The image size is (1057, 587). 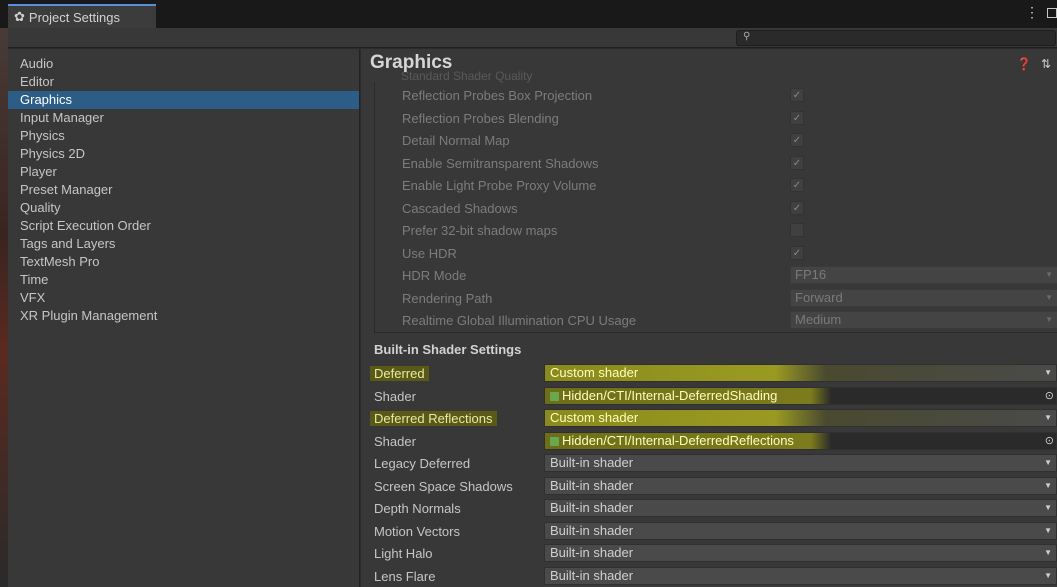 What do you see at coordinates (411, 62) in the screenshot?
I see `page-title: Graphics` at bounding box center [411, 62].